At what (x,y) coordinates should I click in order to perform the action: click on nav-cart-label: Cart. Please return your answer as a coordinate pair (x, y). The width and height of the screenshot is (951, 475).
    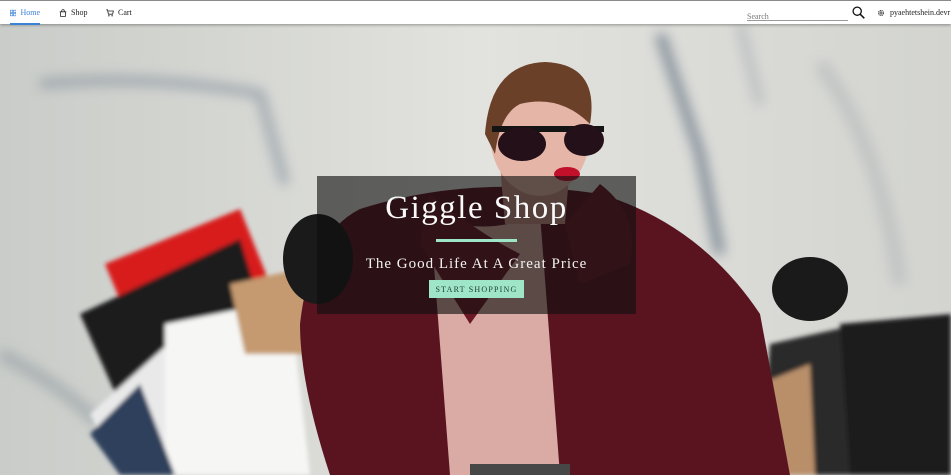
    Looking at the image, I should click on (125, 12).